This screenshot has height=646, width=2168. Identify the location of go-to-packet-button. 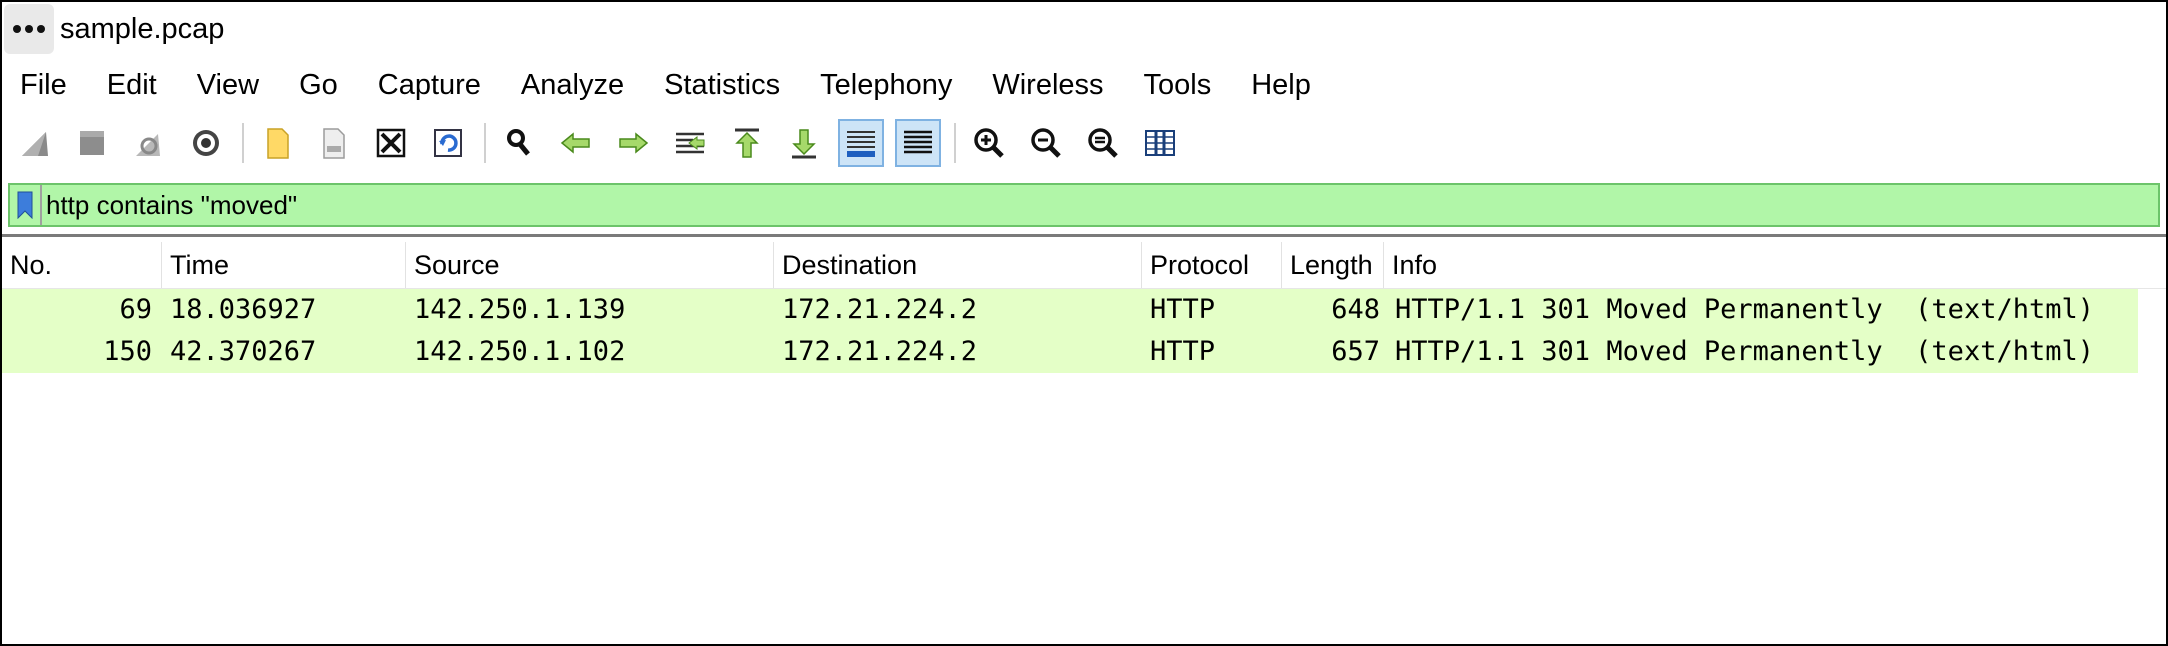
(690, 143).